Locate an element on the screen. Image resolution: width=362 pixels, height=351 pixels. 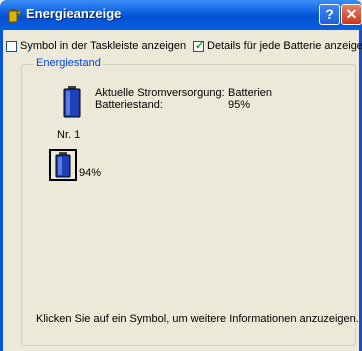
show-details-checkbox: ✓ is located at coordinates (199, 46).